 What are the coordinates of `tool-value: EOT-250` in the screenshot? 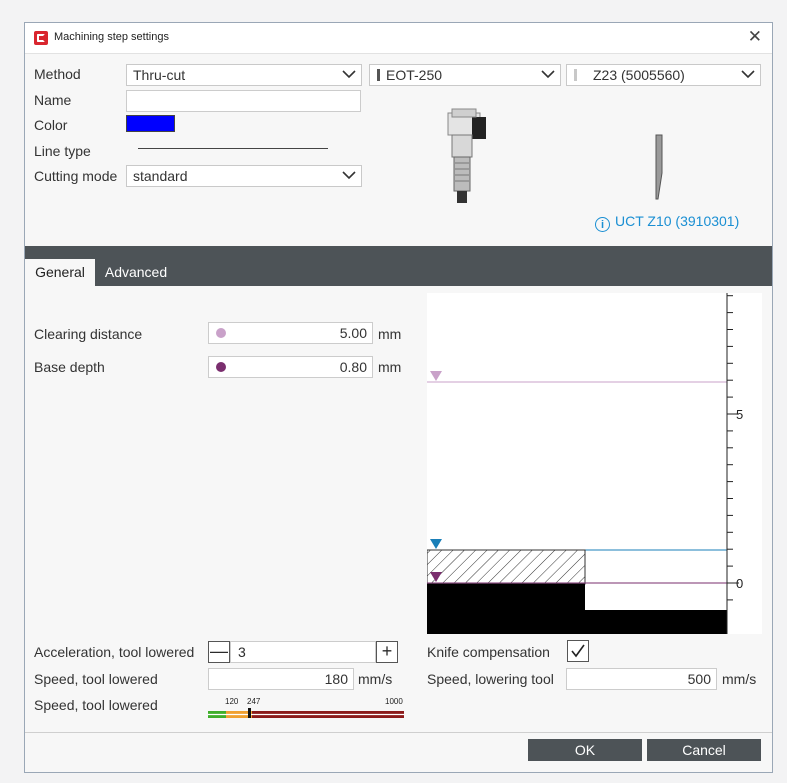 It's located at (414, 75).